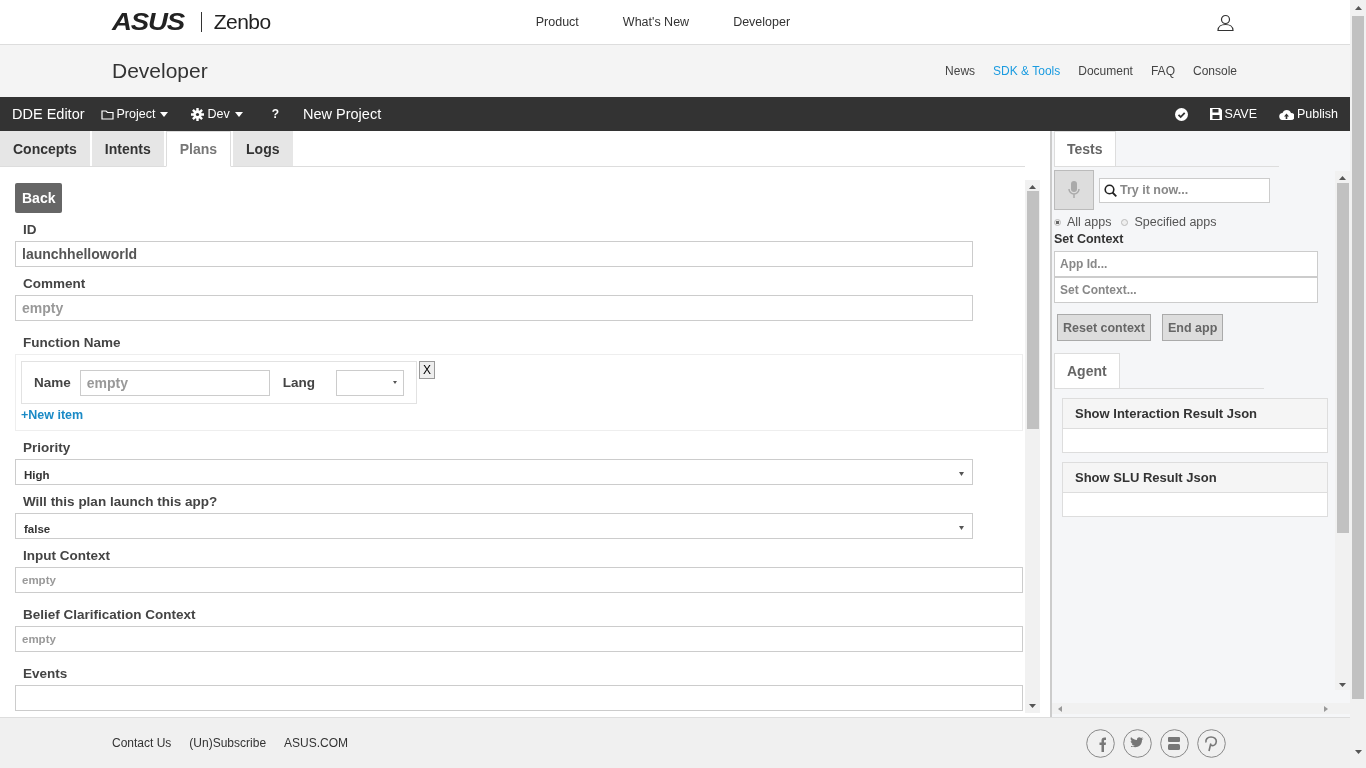 The width and height of the screenshot is (1366, 768). What do you see at coordinates (107, 114) in the screenshot?
I see `folder-icon` at bounding box center [107, 114].